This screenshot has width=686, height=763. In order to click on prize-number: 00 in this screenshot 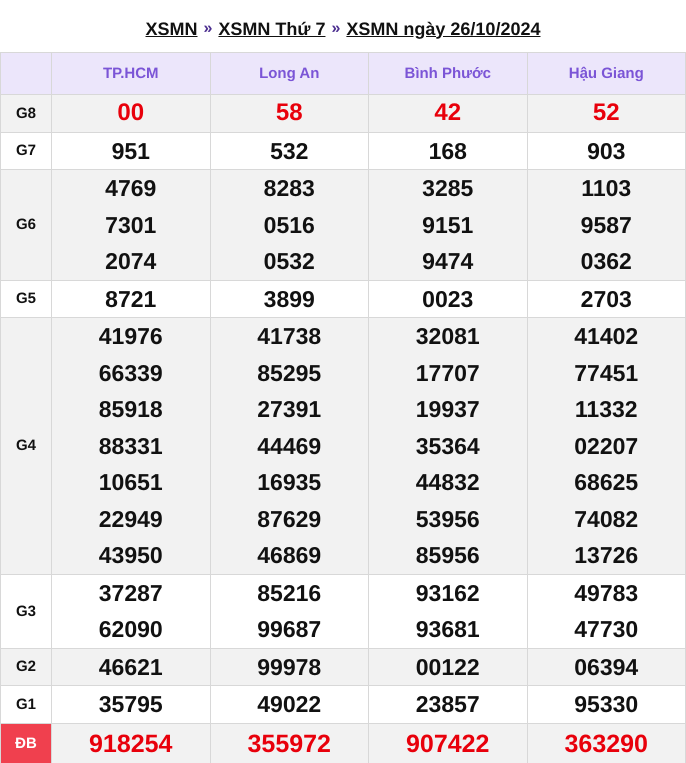, I will do `click(131, 113)`.